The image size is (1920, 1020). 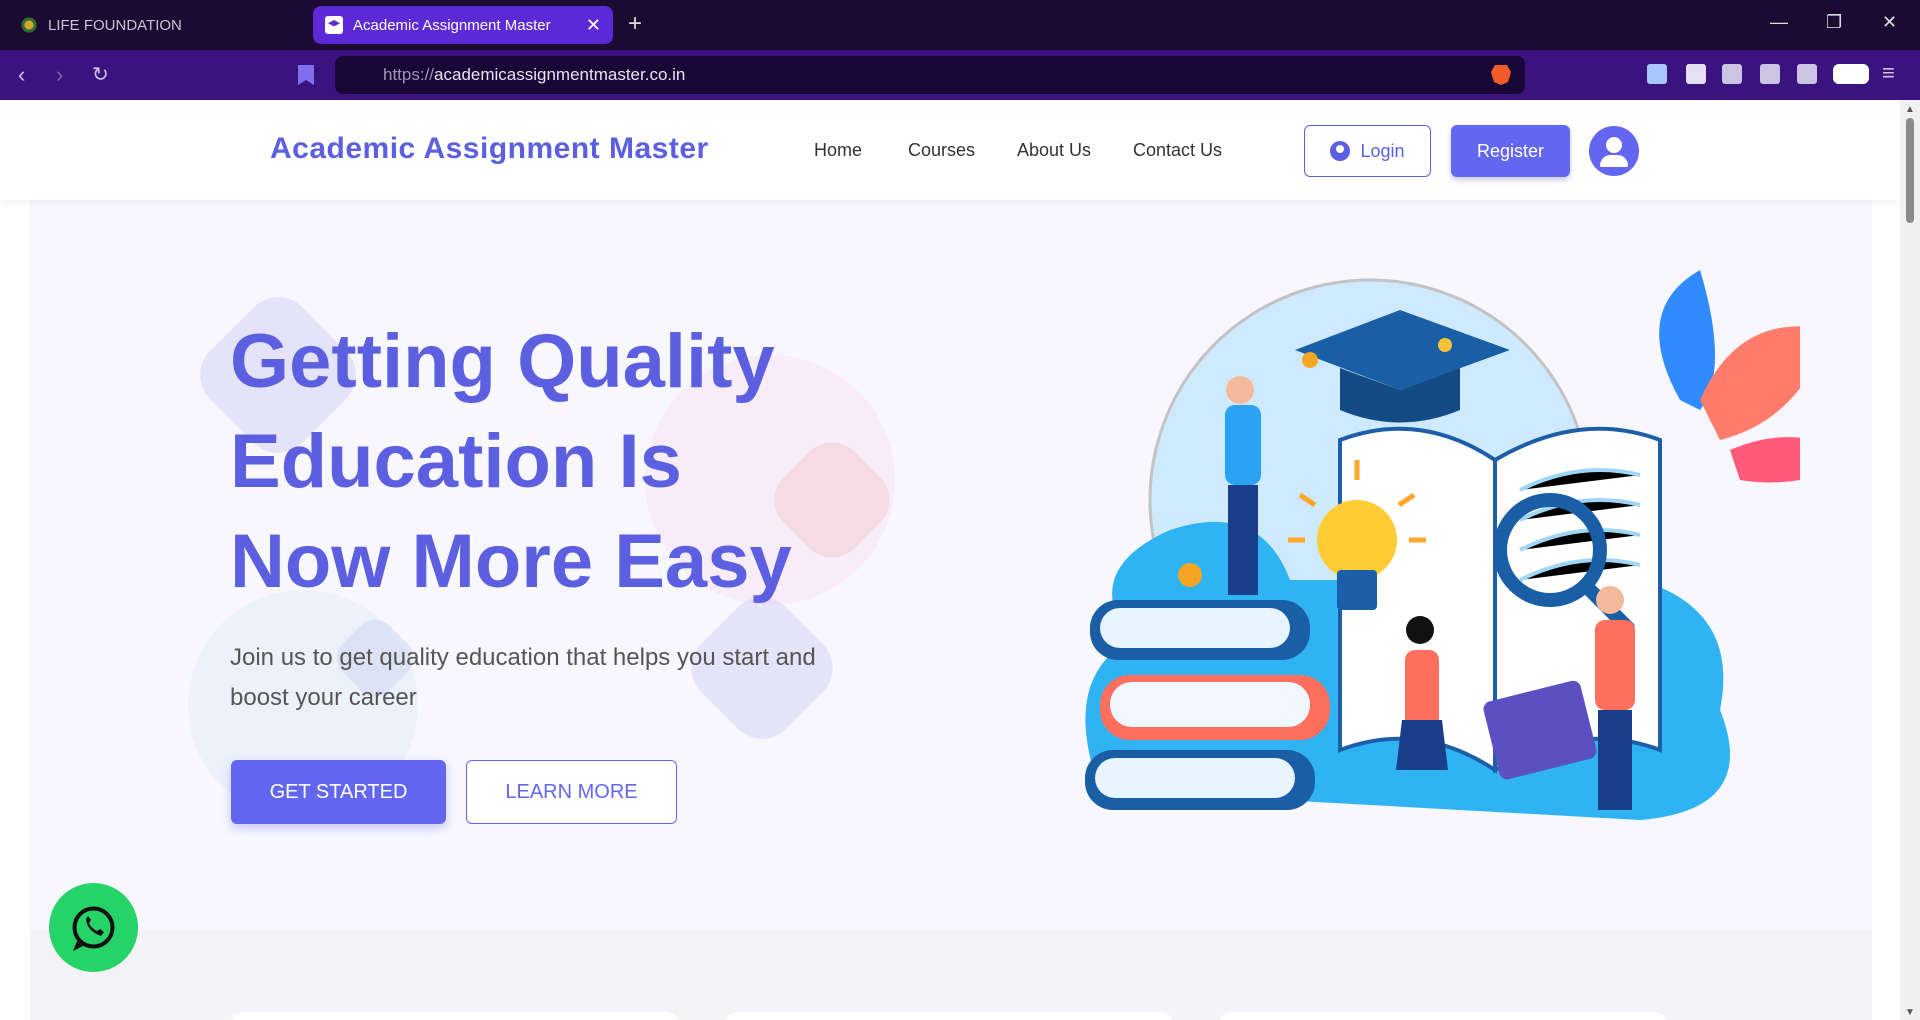 I want to click on scrollbar-thumb, so click(x=1910, y=170).